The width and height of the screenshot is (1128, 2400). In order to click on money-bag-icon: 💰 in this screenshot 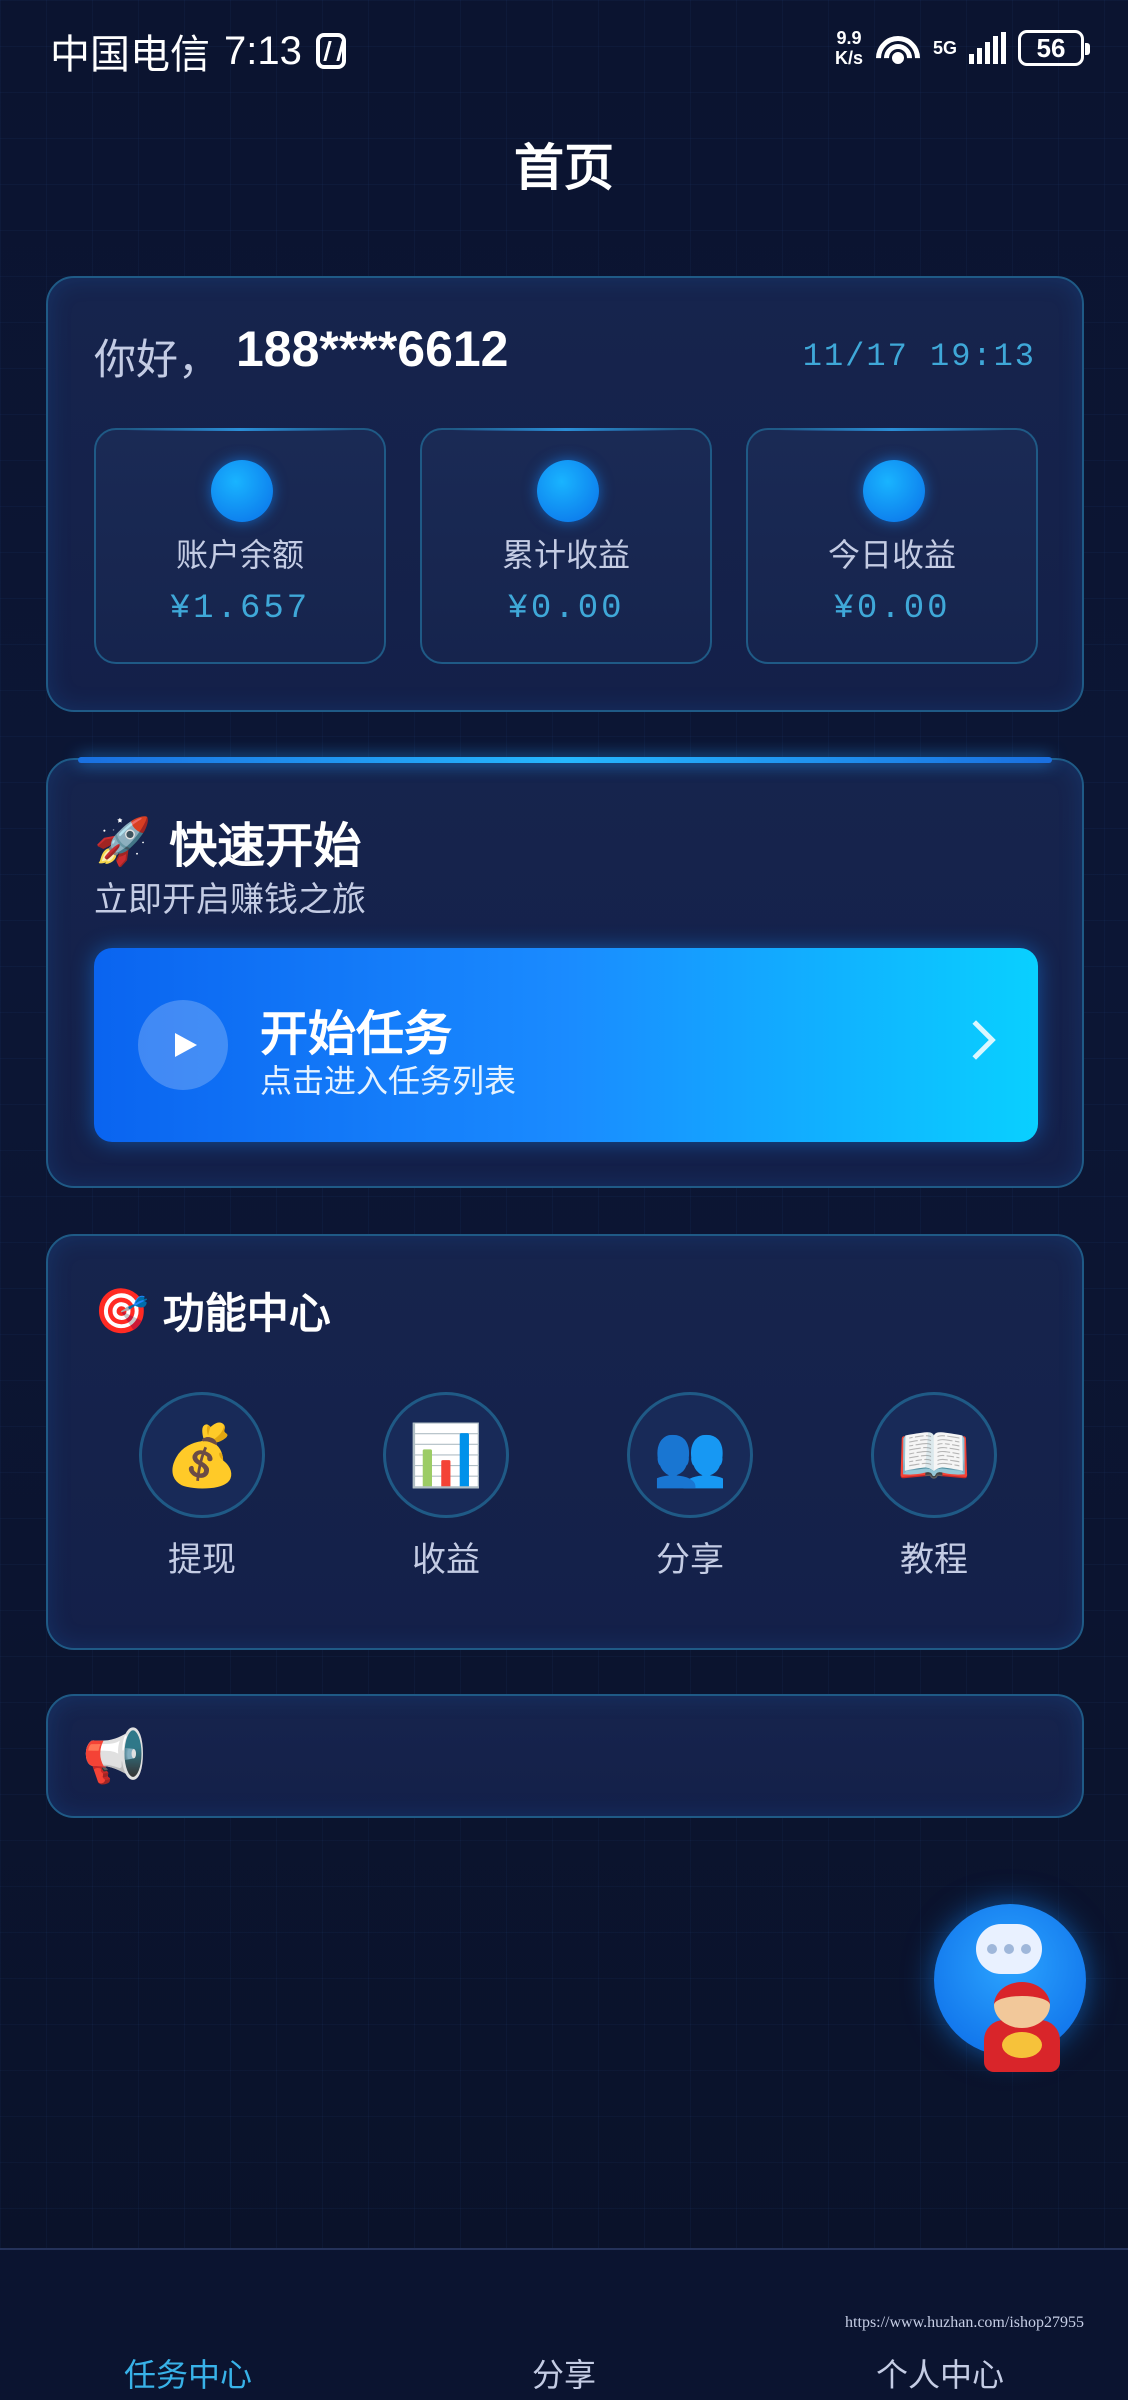, I will do `click(202, 1455)`.